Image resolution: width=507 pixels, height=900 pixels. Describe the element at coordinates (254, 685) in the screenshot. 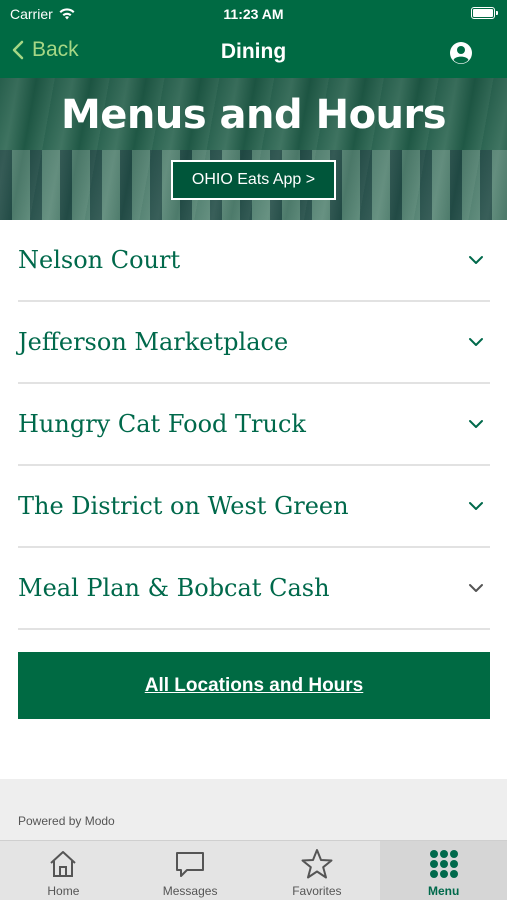

I see `all-locations-button: All Locations and Hours` at that location.